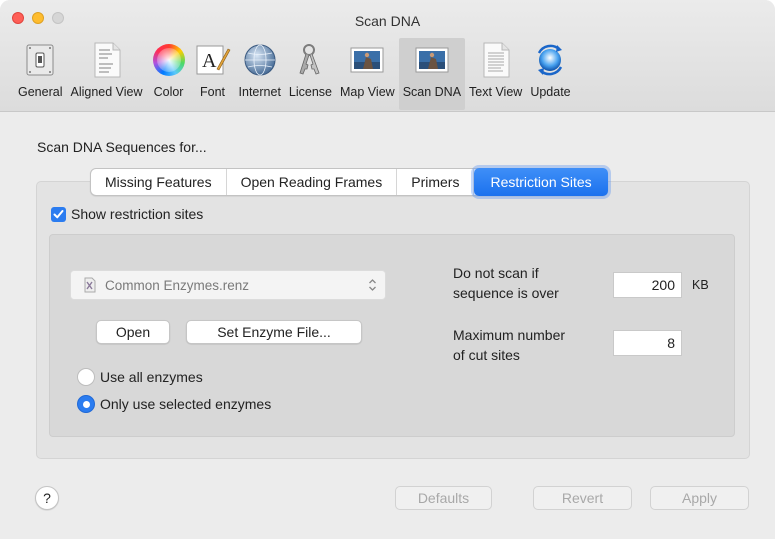 The height and width of the screenshot is (539, 775). I want to click on aligned-document-icon, so click(107, 60).